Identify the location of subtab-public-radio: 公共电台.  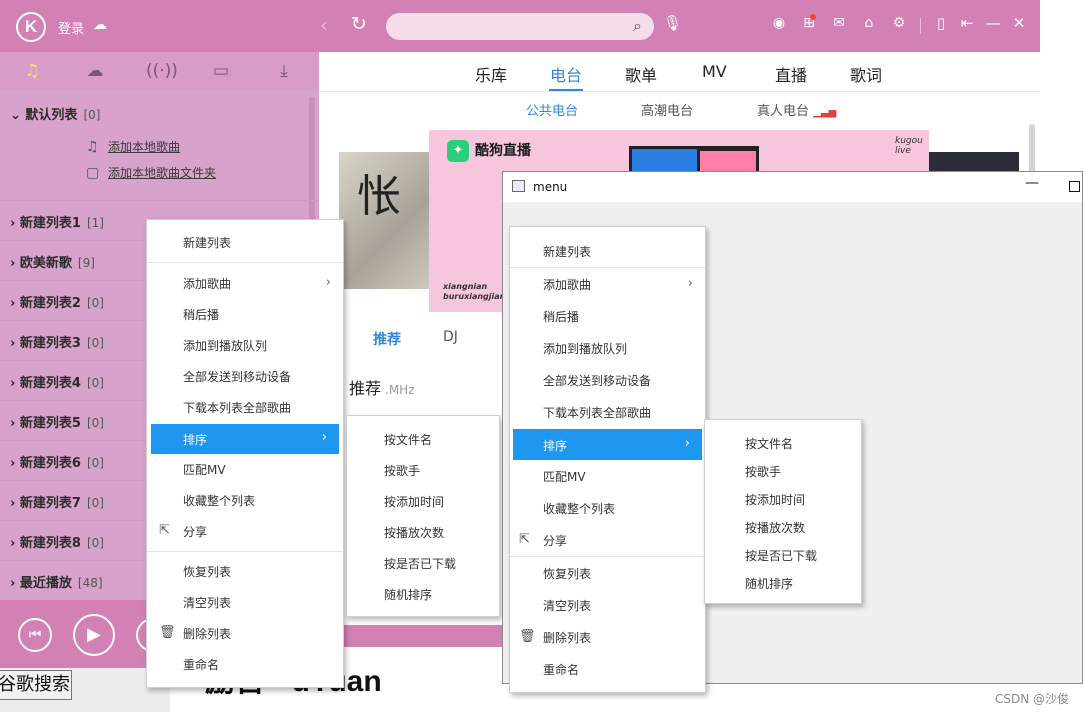
(552, 109).